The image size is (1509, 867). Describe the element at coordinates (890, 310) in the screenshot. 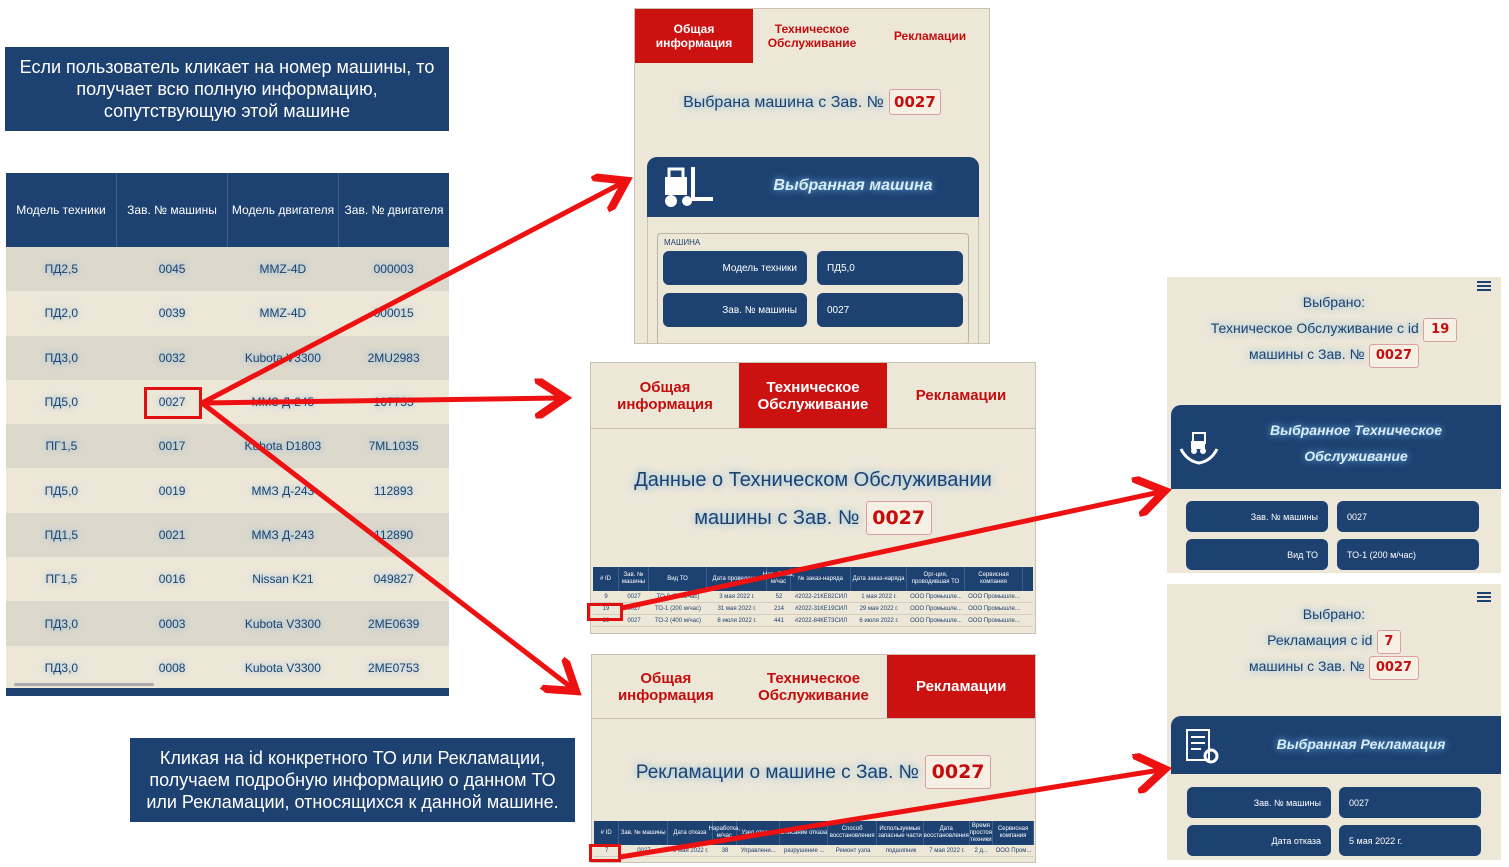

I see `field-serial-value: 0027` at that location.